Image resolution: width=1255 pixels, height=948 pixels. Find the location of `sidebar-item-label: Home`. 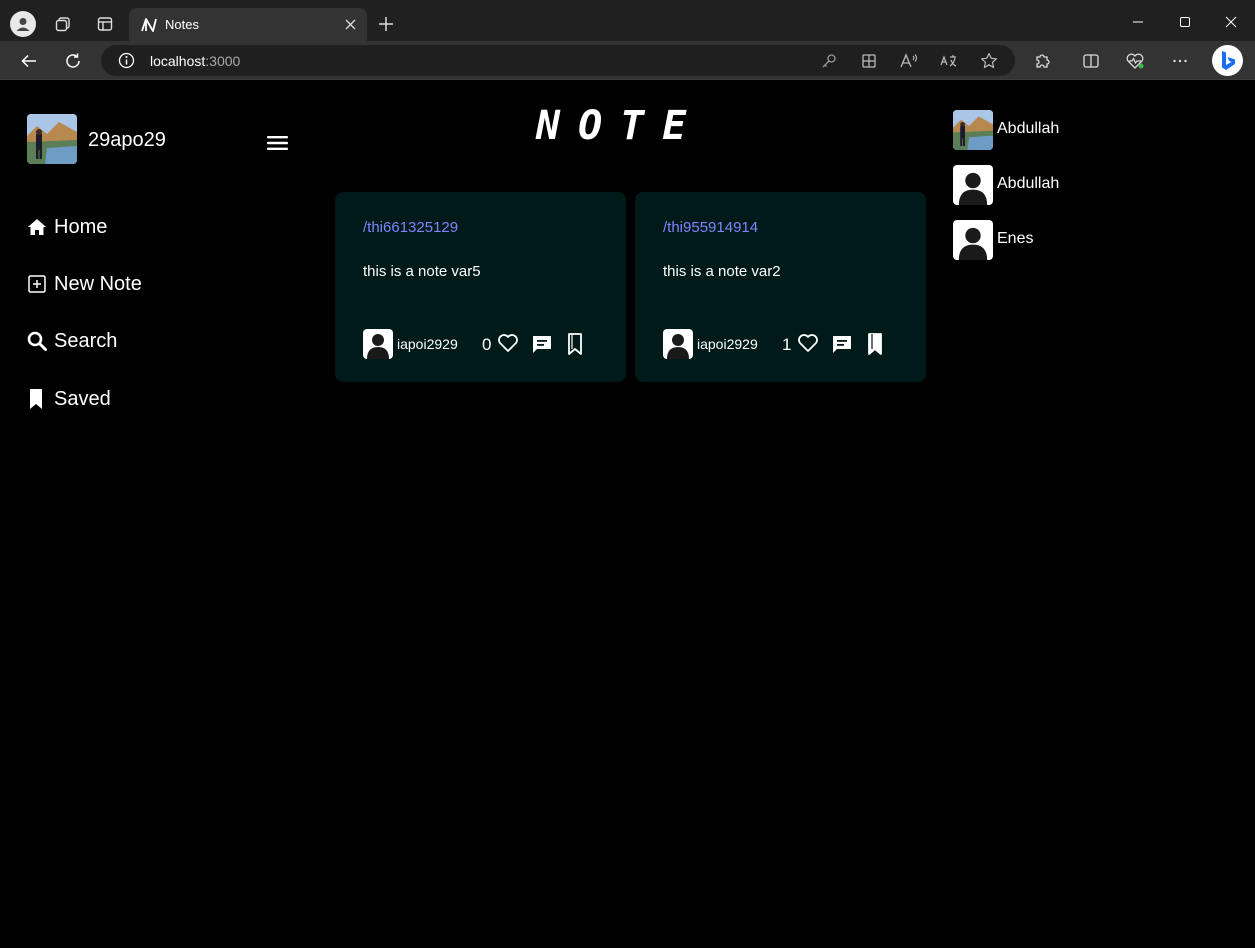

sidebar-item-label: Home is located at coordinates (81, 226).